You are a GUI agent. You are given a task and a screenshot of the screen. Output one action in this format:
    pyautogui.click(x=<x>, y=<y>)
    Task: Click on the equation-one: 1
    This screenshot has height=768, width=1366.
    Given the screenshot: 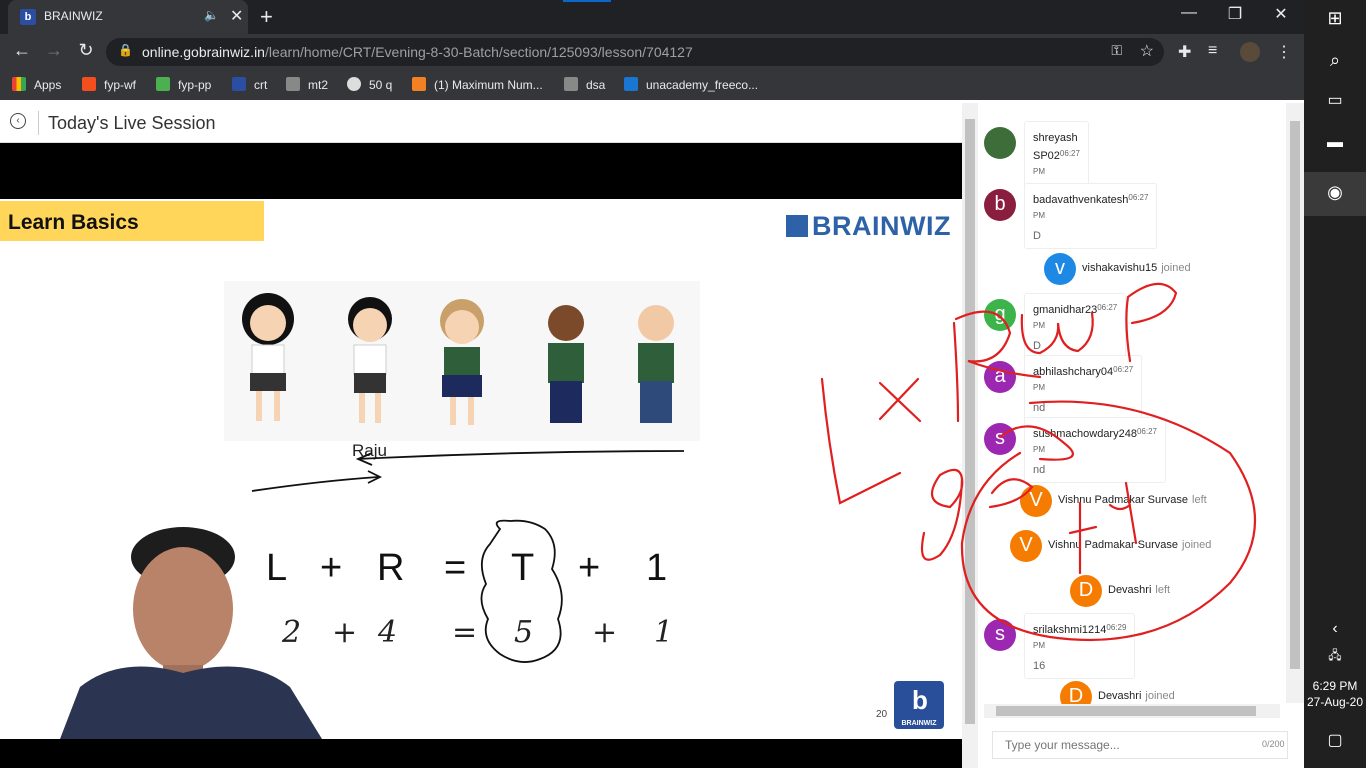 What is the action you would take?
    pyautogui.click(x=657, y=568)
    